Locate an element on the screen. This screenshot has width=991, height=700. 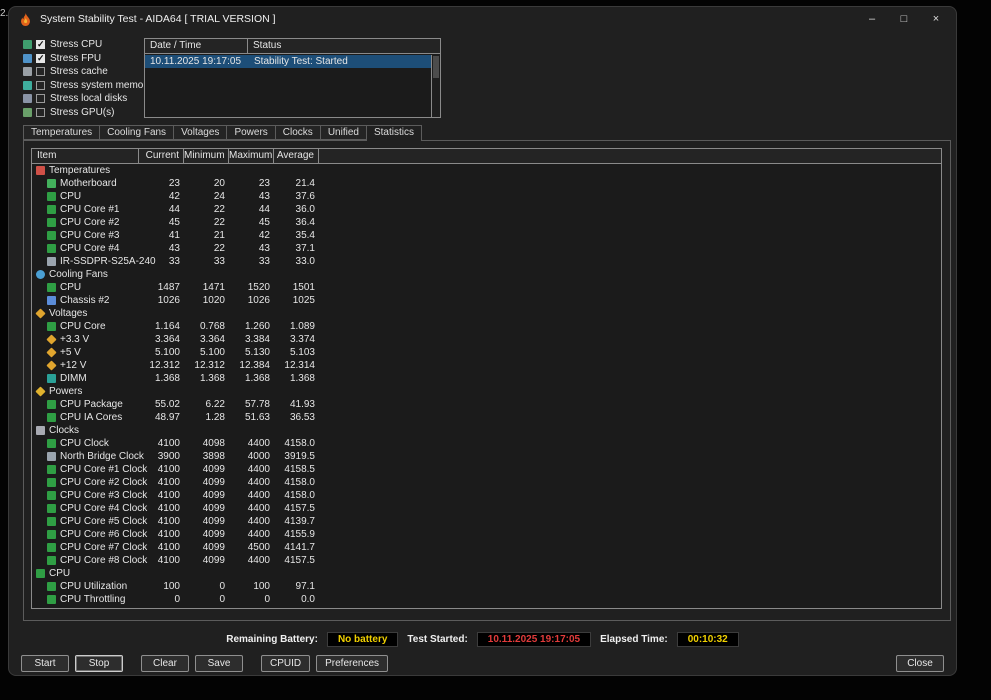
save-button: Save is located at coordinates (219, 663).